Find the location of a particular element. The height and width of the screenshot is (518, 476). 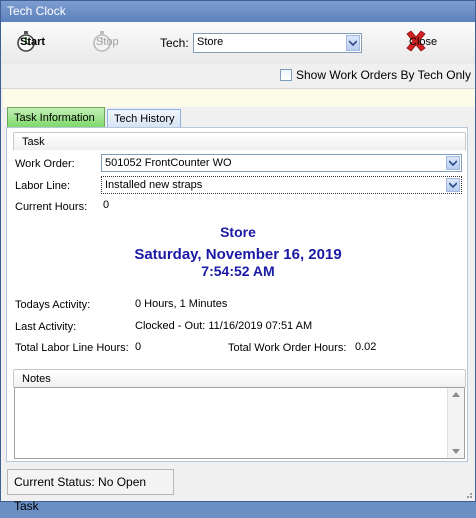

work-order-hours-value: 0.02 is located at coordinates (366, 347).